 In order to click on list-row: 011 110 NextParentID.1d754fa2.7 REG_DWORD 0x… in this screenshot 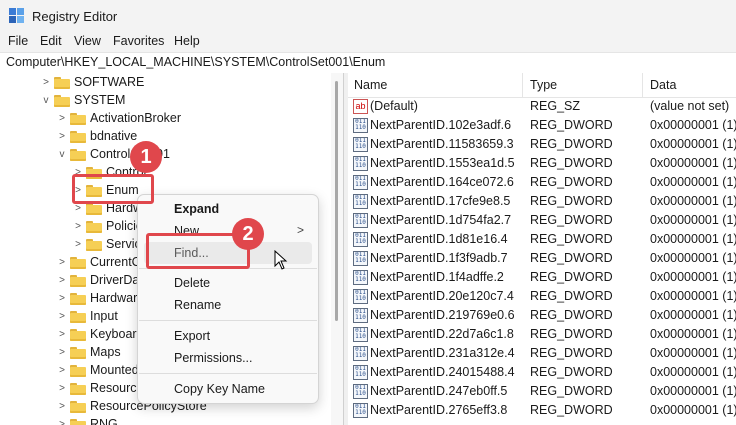, I will do `click(542, 220)`.